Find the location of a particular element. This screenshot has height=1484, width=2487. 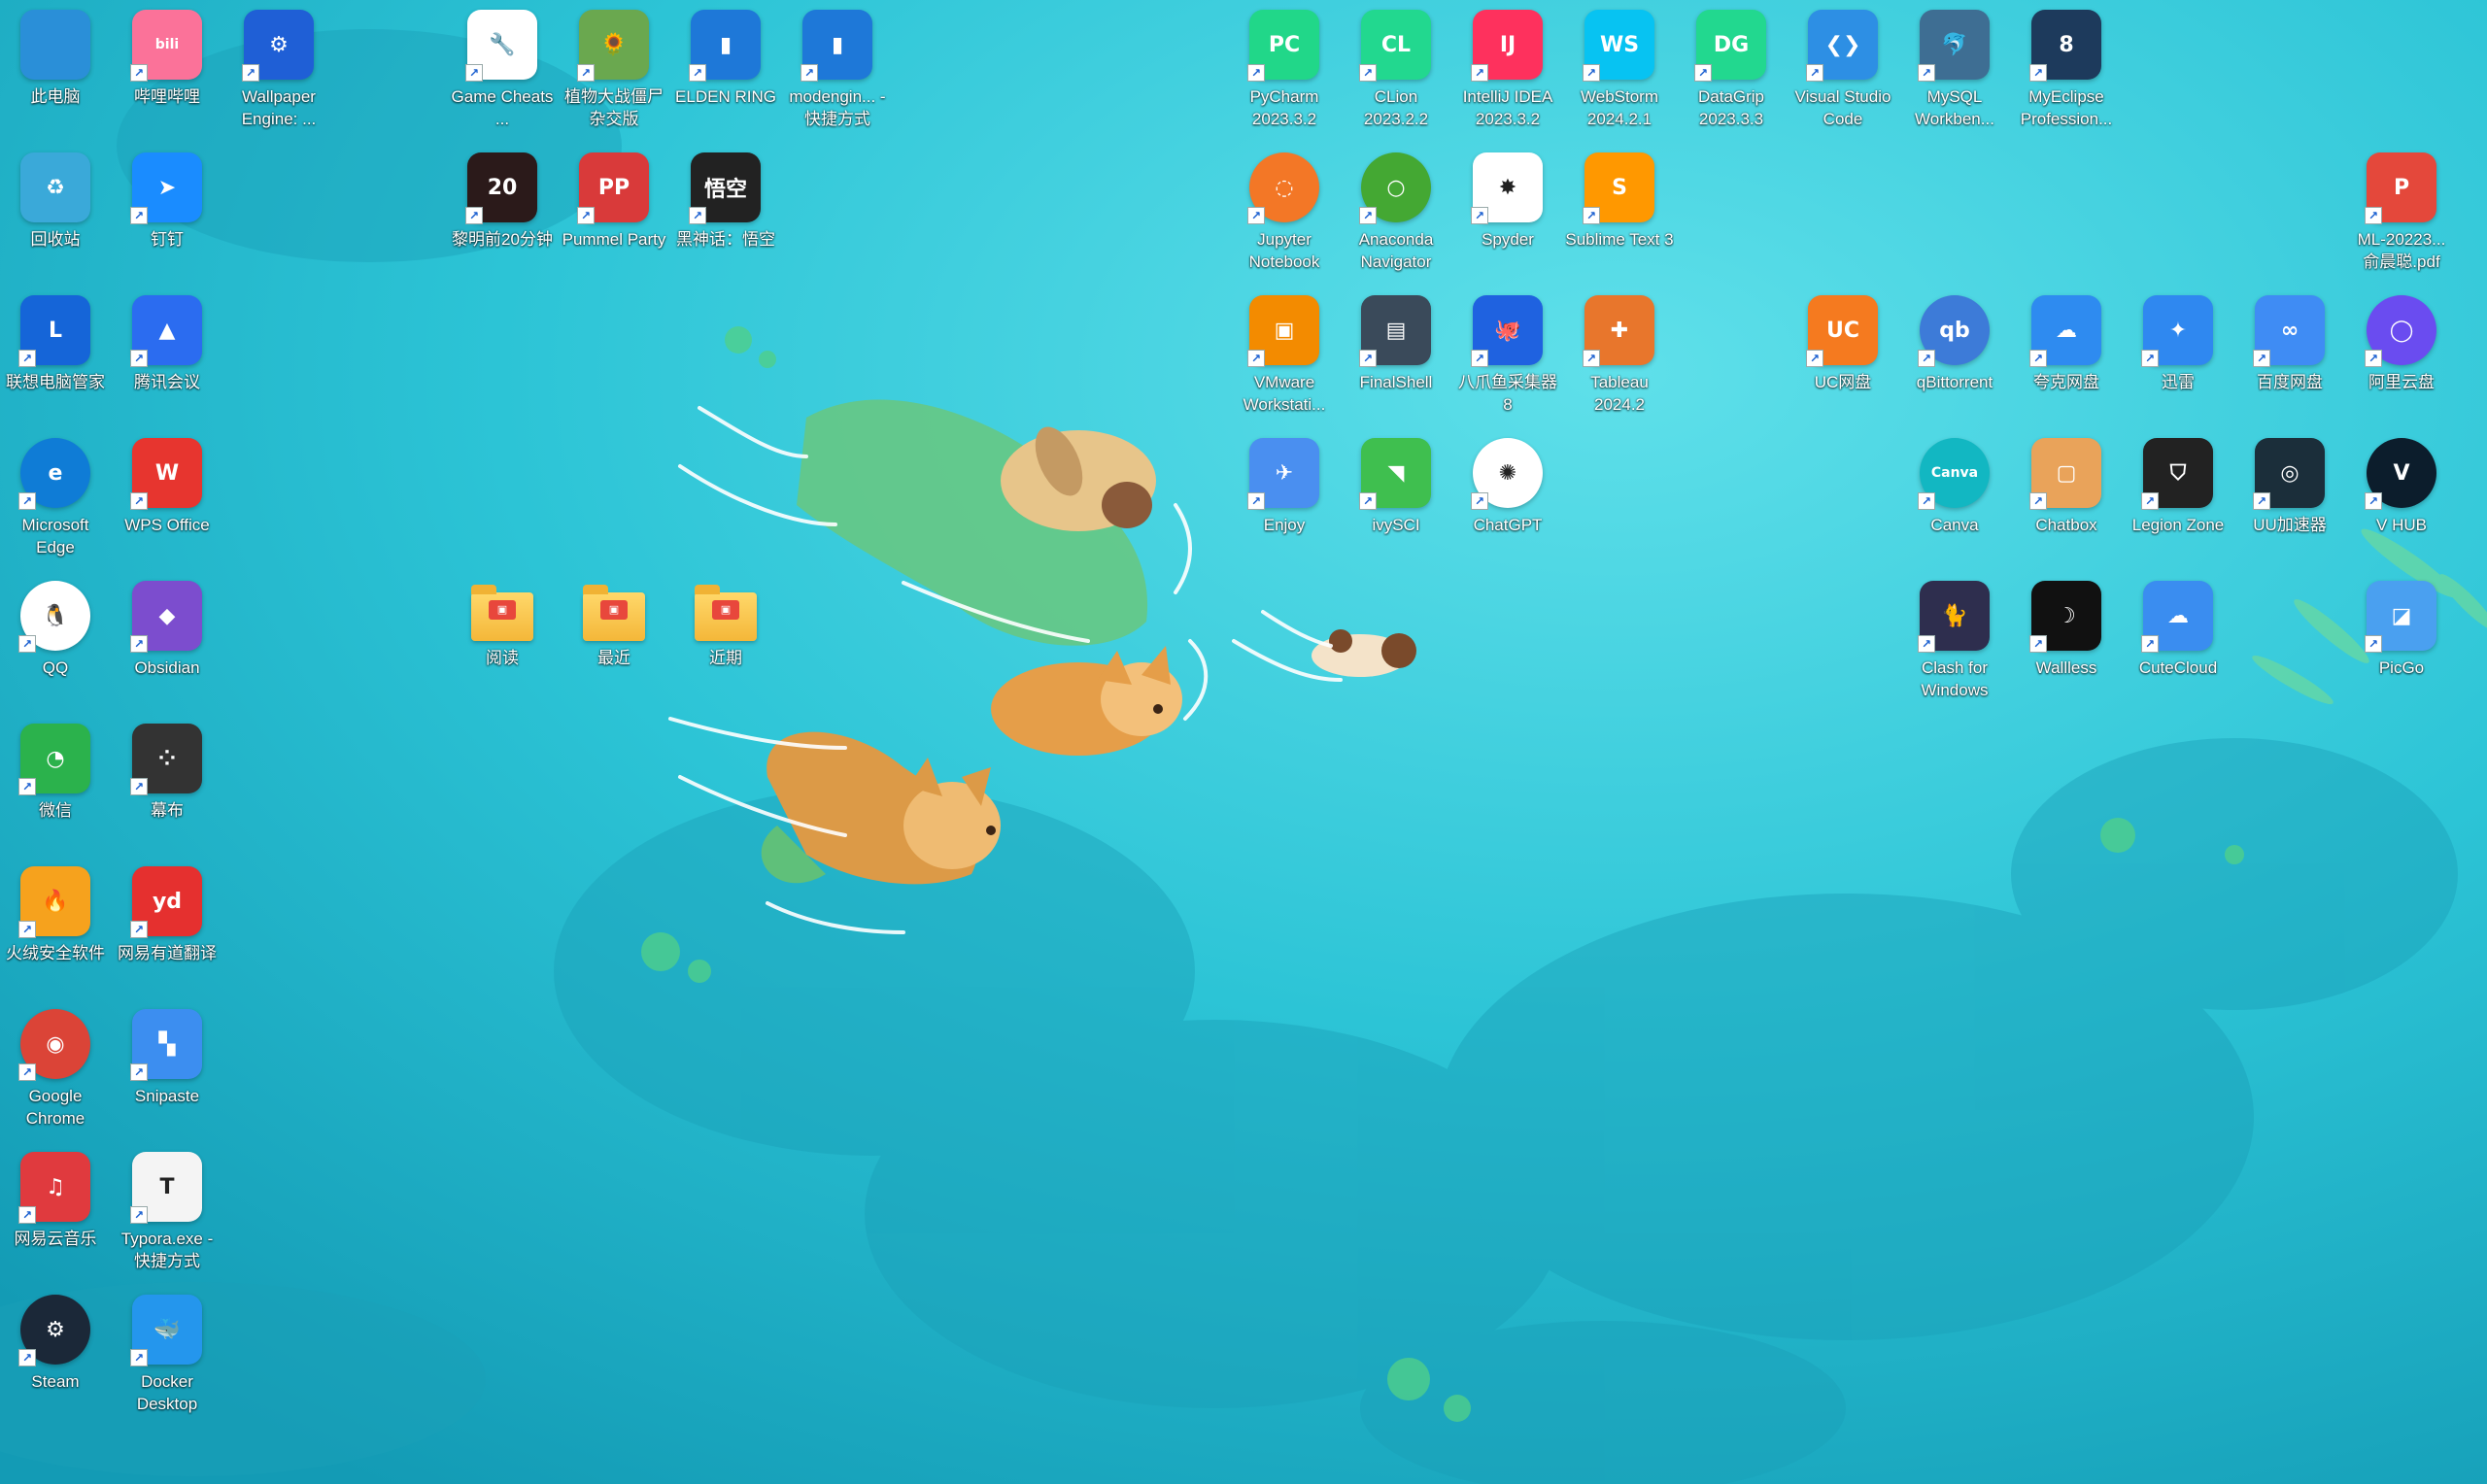

desktop-icon-youdao: yd ↗ 网易有道翻译 is located at coordinates (167, 928).